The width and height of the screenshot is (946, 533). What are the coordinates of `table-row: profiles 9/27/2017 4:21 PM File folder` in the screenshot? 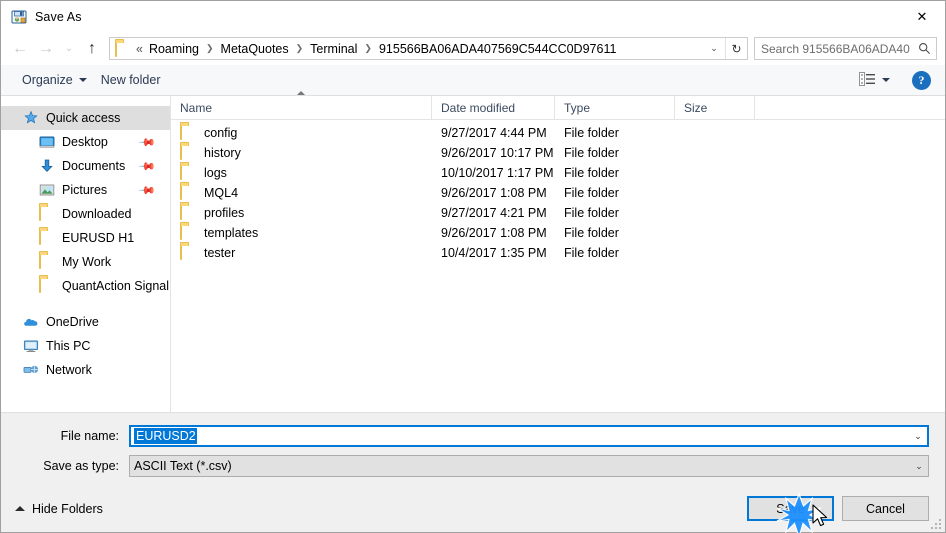 It's located at (558, 213).